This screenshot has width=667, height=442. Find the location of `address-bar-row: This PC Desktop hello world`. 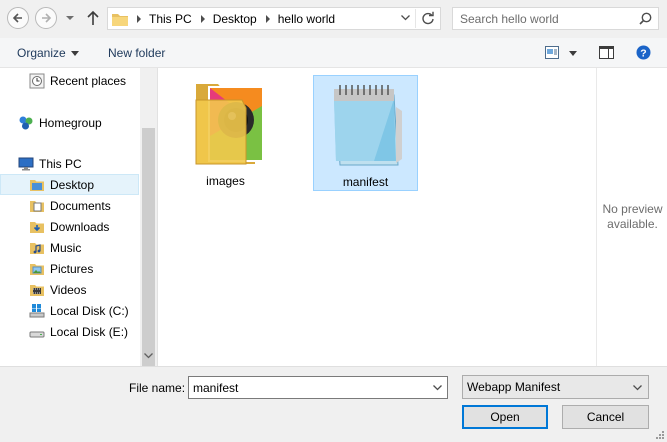

address-bar-row: This PC Desktop hello world is located at coordinates (333, 19).